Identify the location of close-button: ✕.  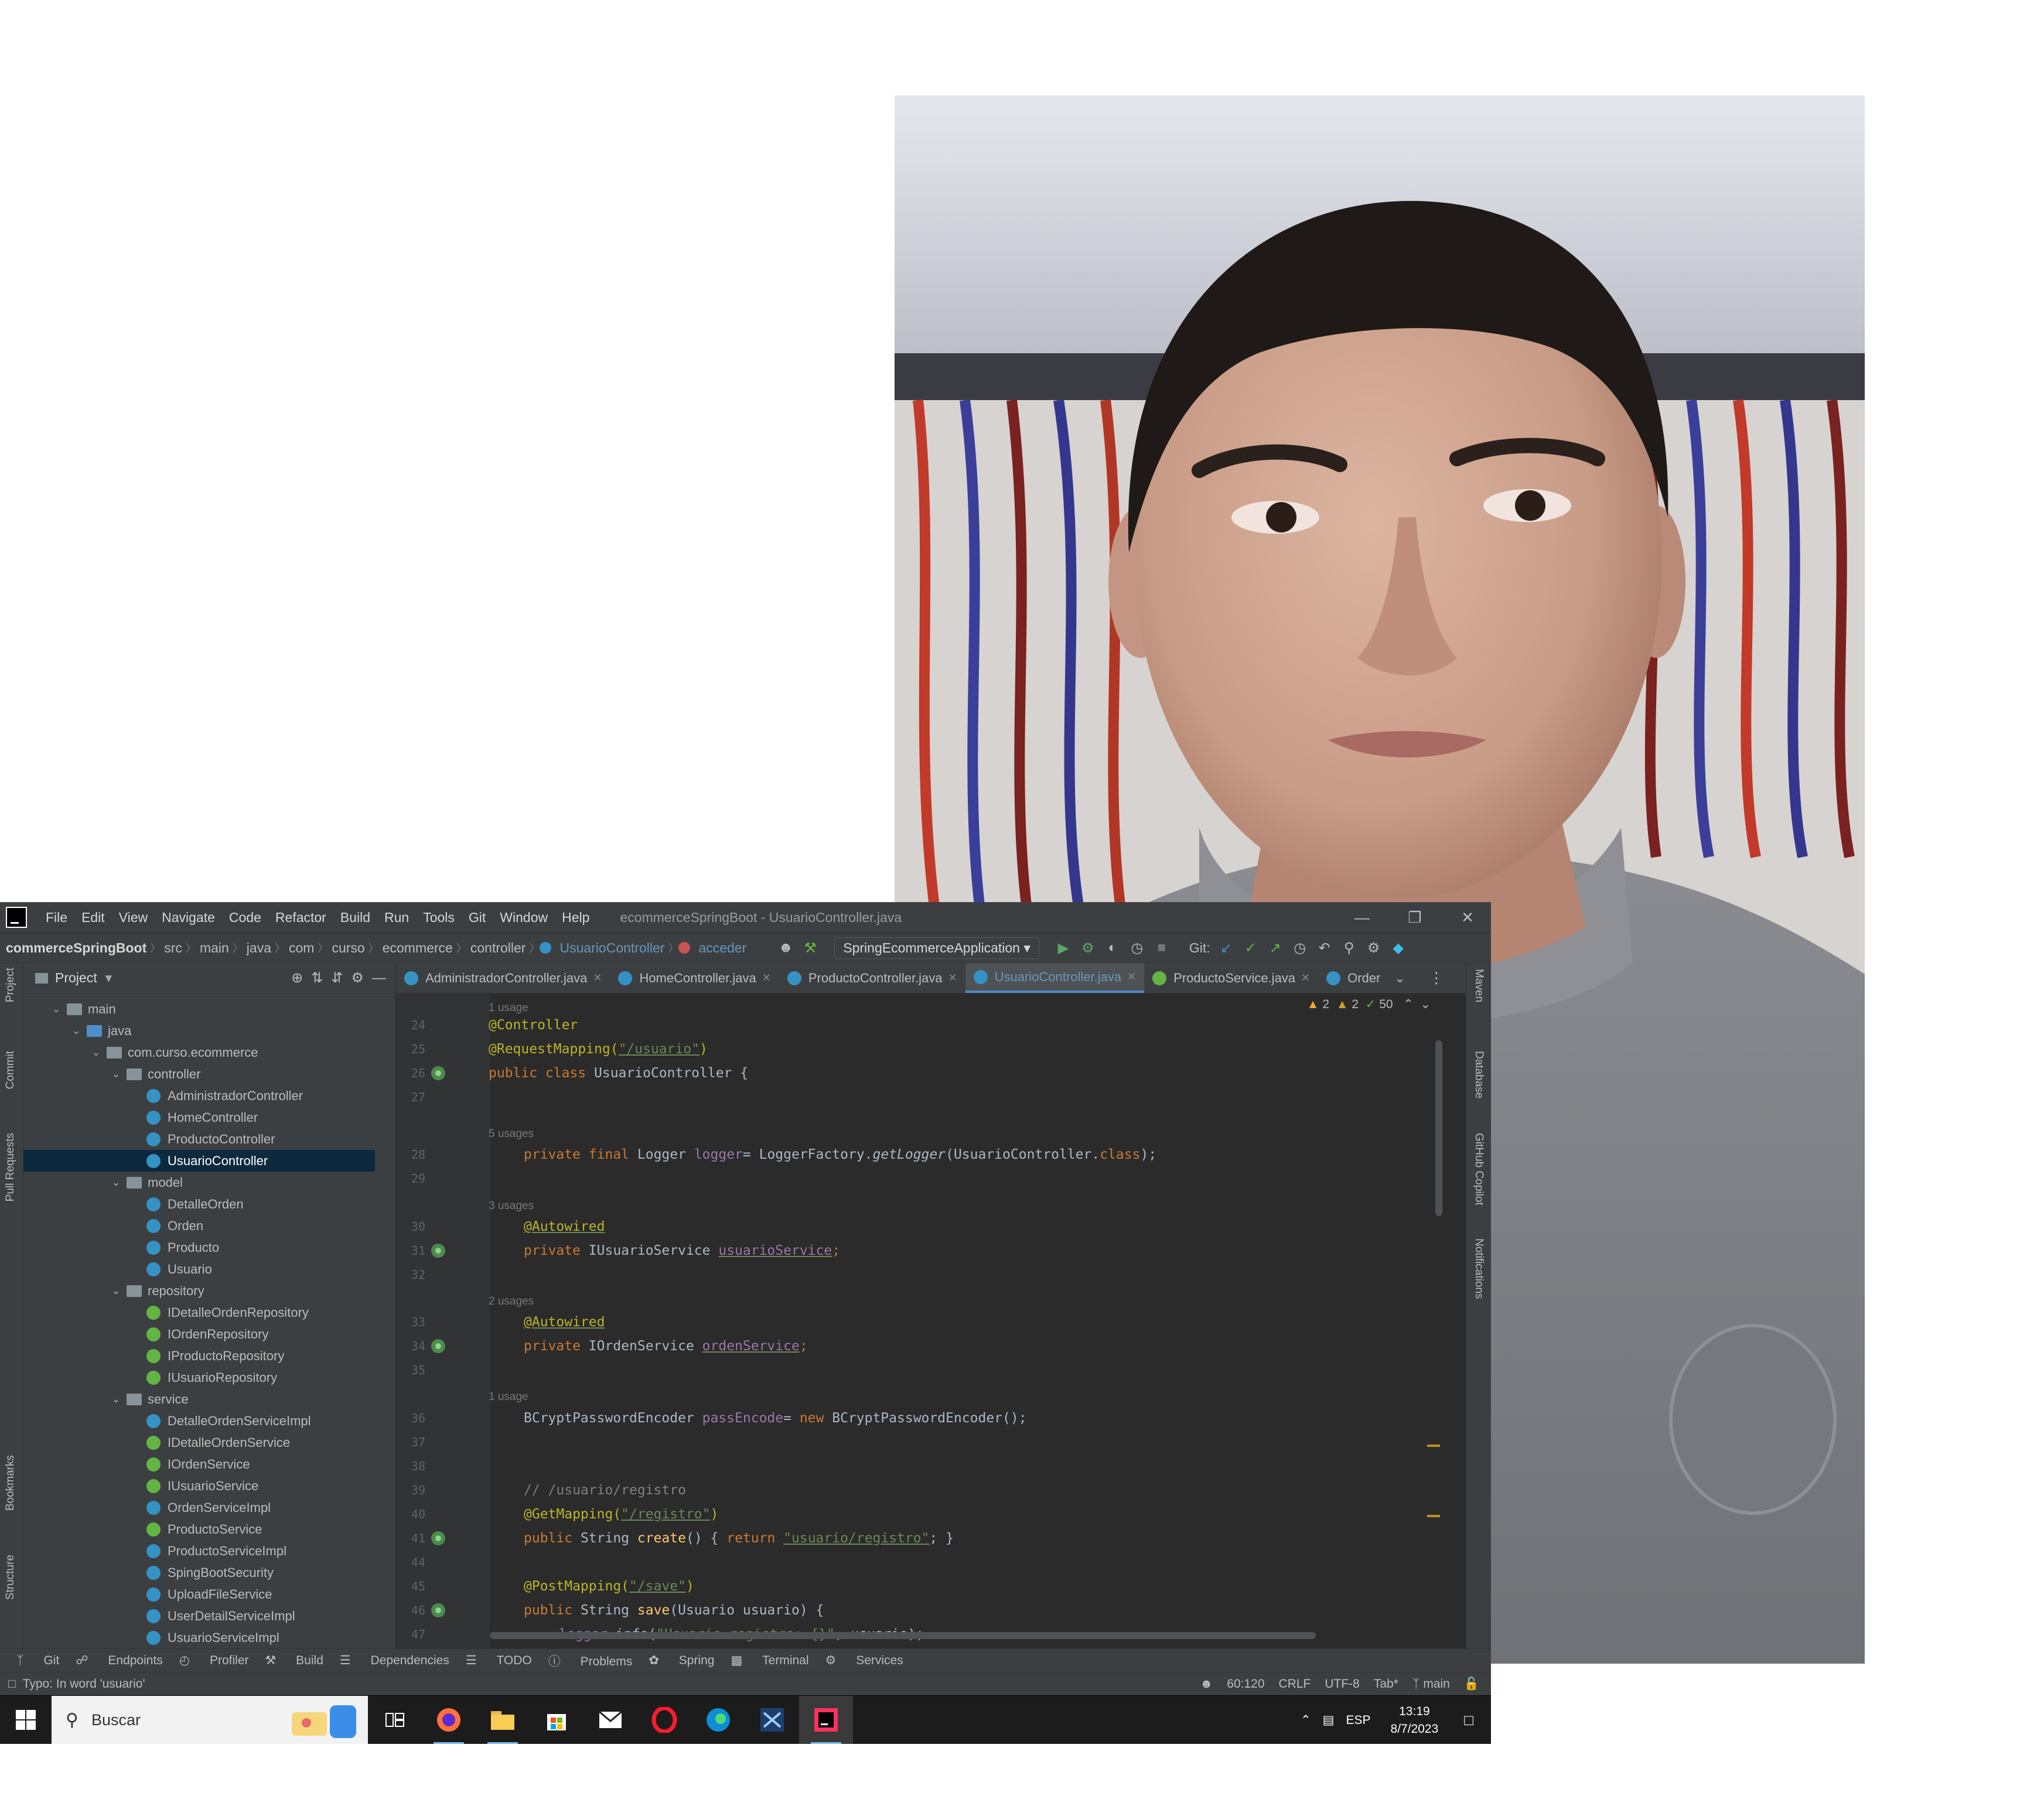
(1466, 917).